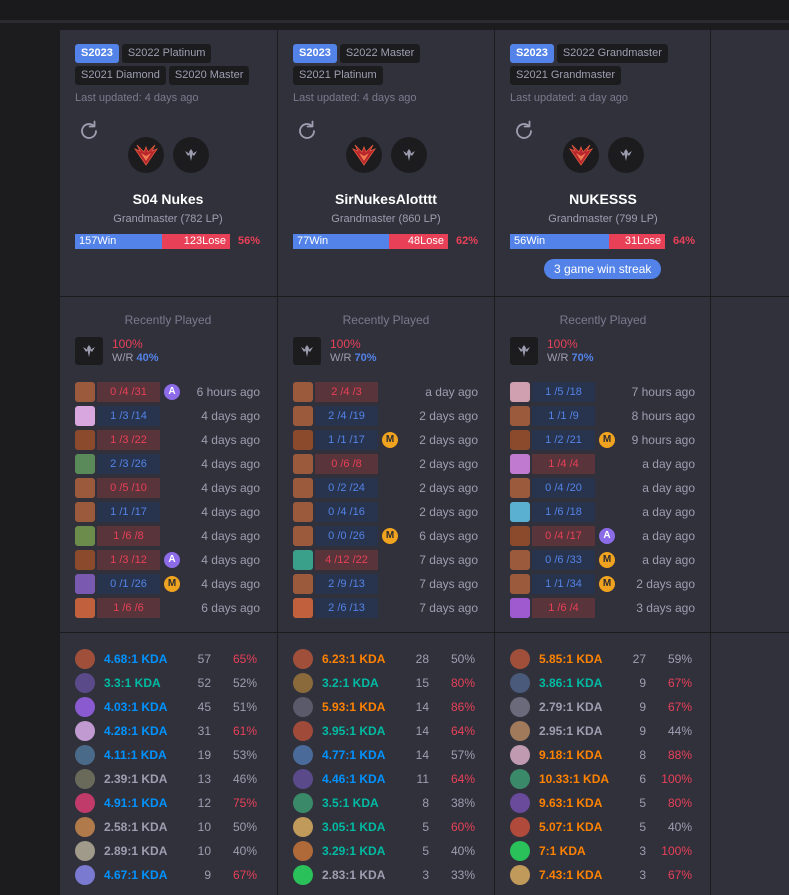 The width and height of the screenshot is (789, 895). Describe the element at coordinates (175, 441) in the screenshot. I see `game-row: 1 /3 /22 4 days ago` at that location.